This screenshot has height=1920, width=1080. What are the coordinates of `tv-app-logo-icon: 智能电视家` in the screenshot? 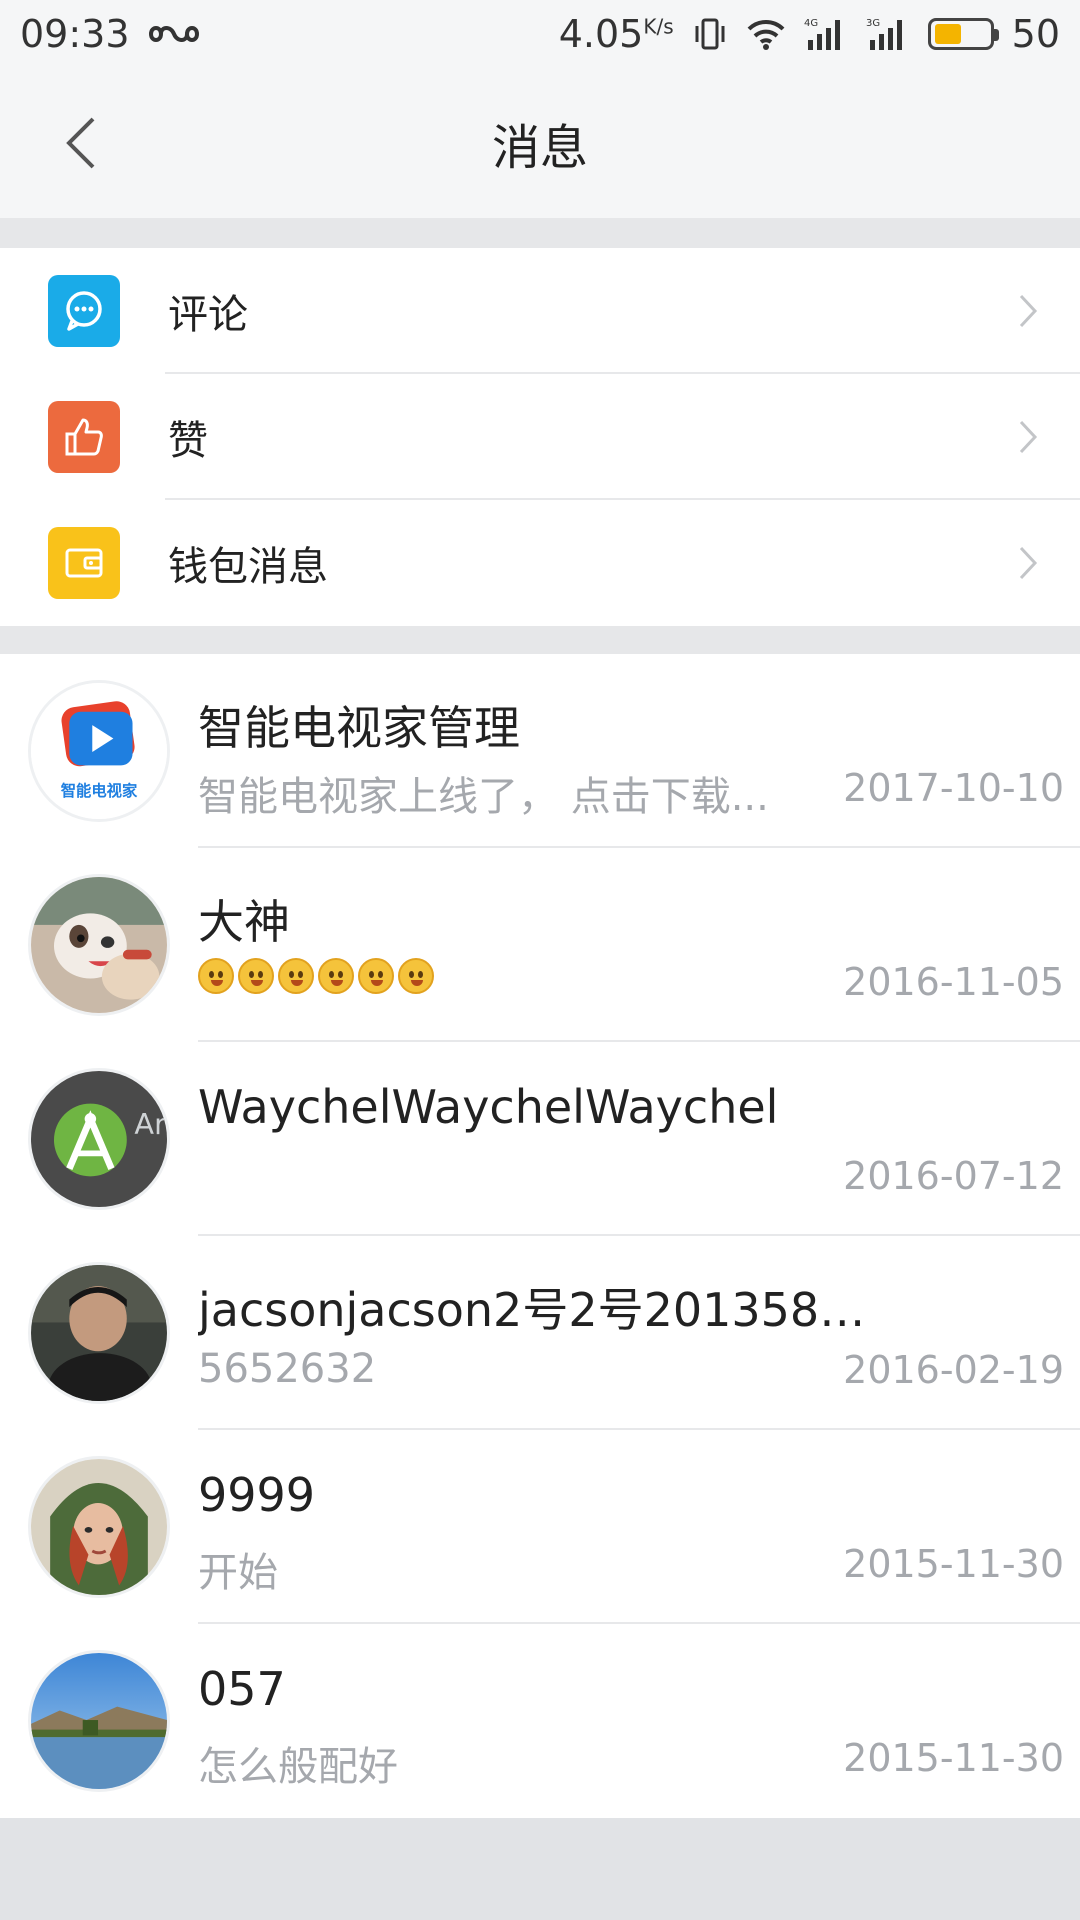 It's located at (99, 751).